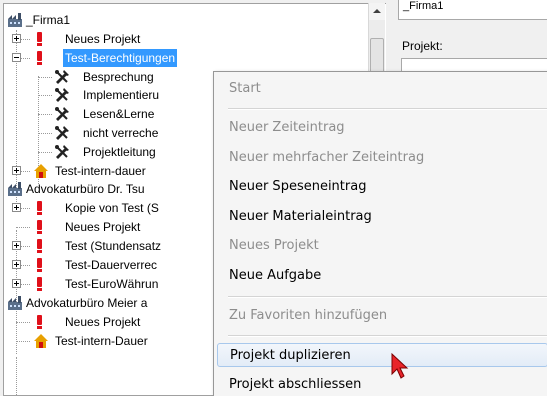  Describe the element at coordinates (100, 171) in the screenshot. I see `tree-item-label: Test-intern-dauer` at that location.